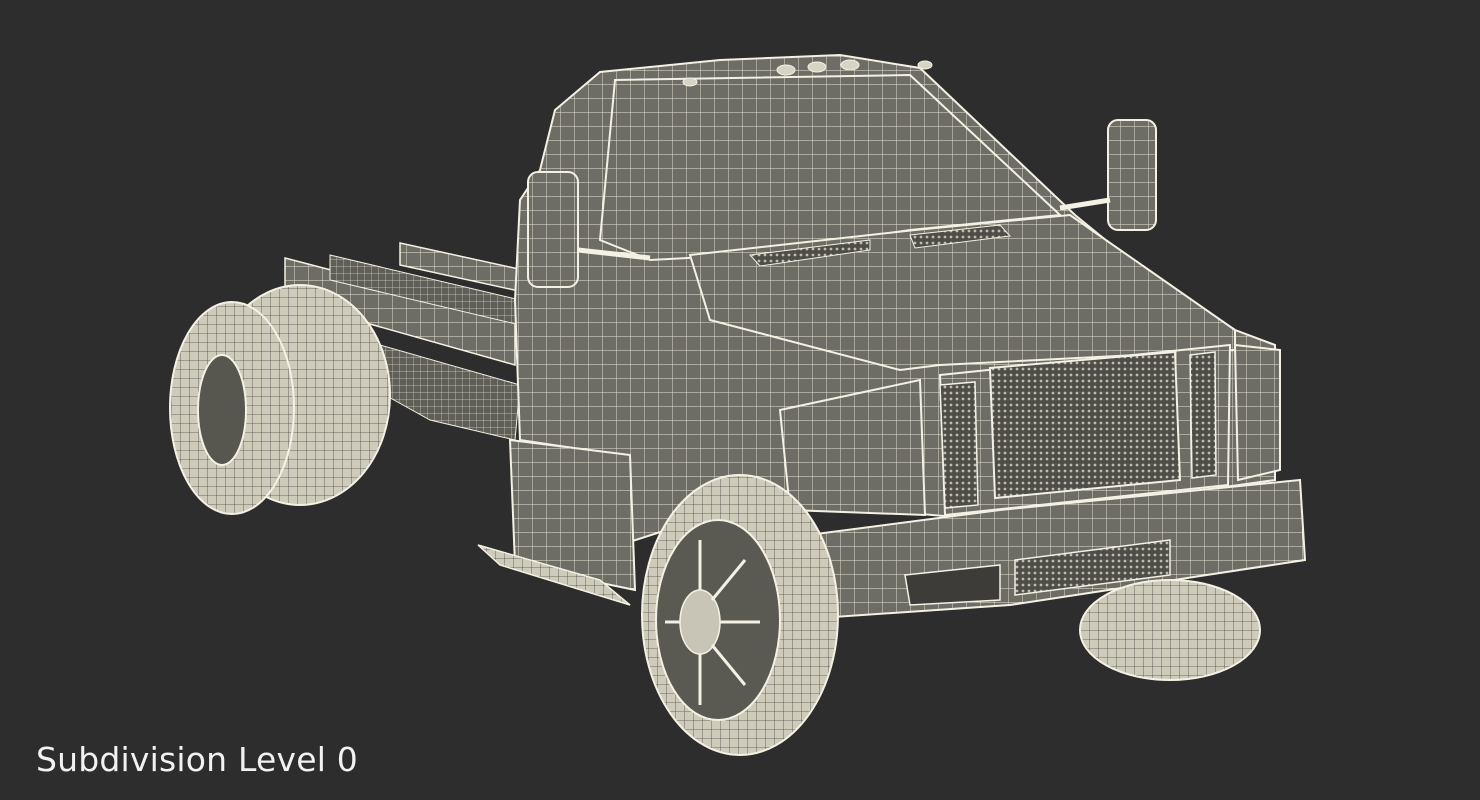  I want to click on subdivision-level-caption: Subdivision Level 0, so click(197, 759).